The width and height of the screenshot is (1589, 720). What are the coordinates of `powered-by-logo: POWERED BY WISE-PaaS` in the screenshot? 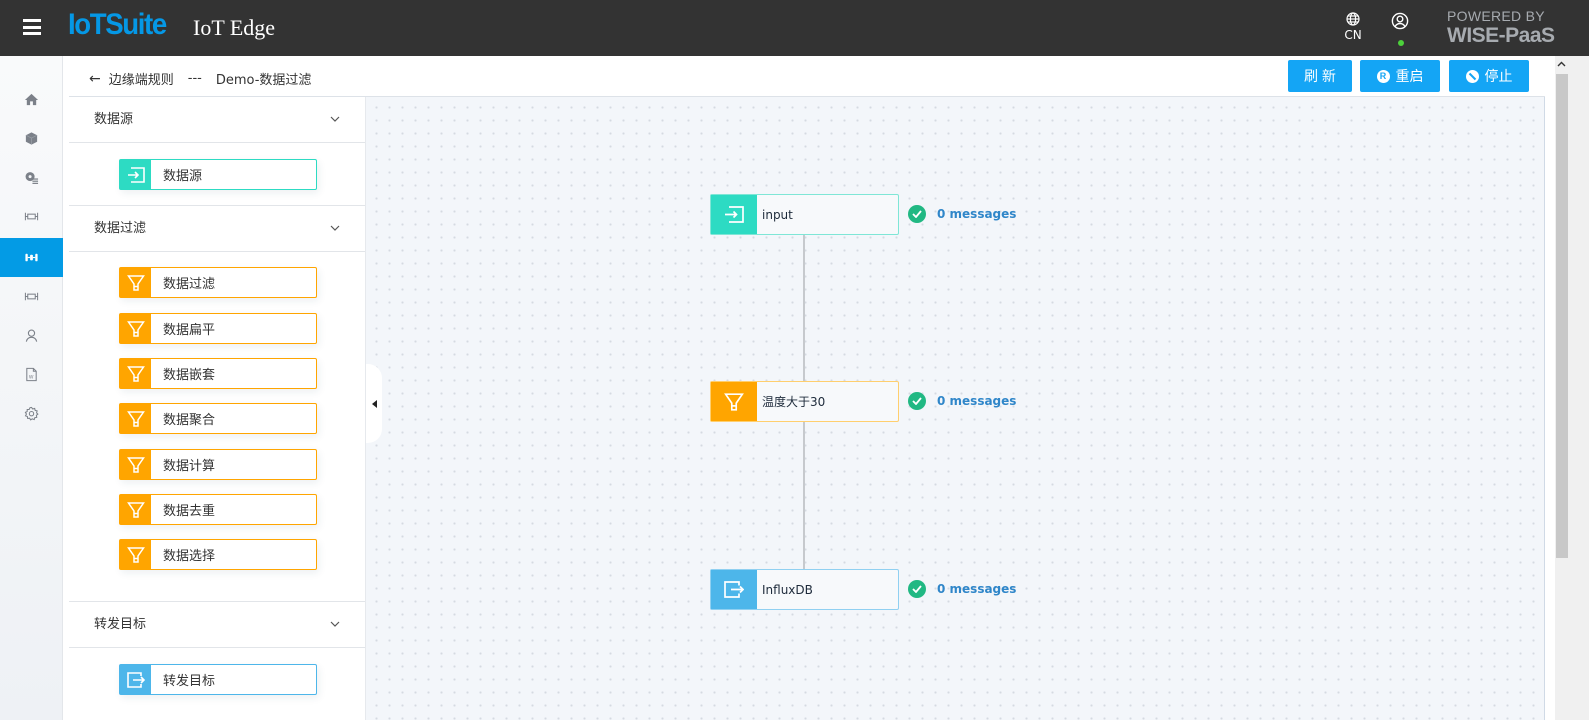 It's located at (1501, 27).